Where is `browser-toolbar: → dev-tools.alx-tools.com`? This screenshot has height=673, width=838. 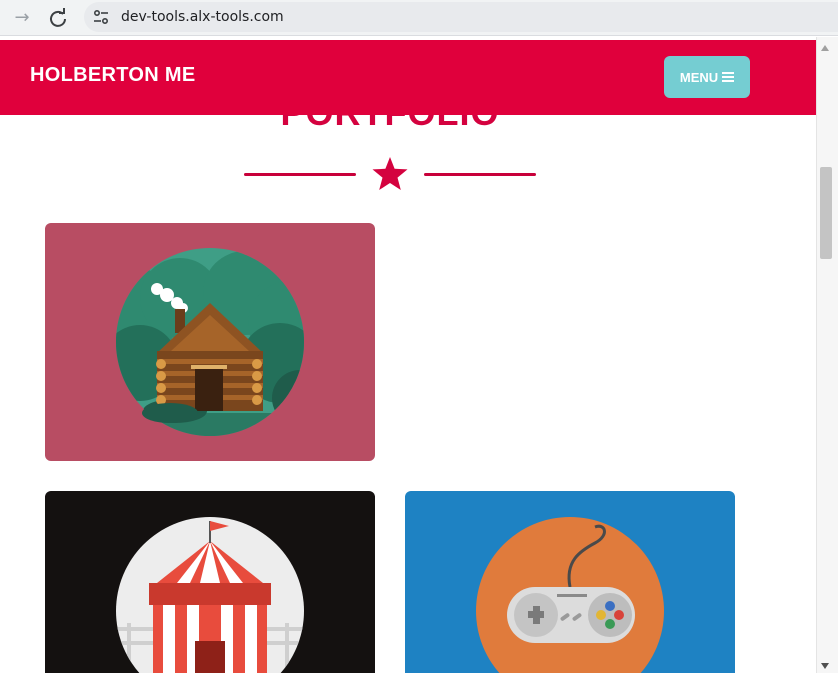 browser-toolbar: → dev-tools.alx-tools.com is located at coordinates (419, 18).